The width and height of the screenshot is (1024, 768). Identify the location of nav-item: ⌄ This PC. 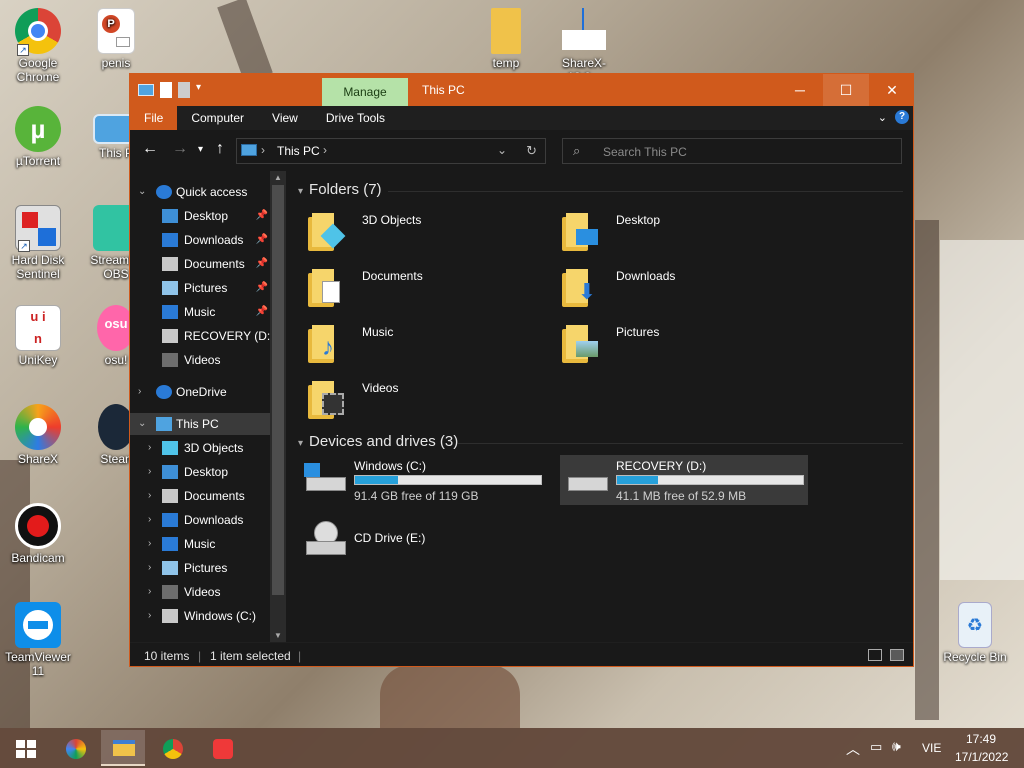
(208, 424).